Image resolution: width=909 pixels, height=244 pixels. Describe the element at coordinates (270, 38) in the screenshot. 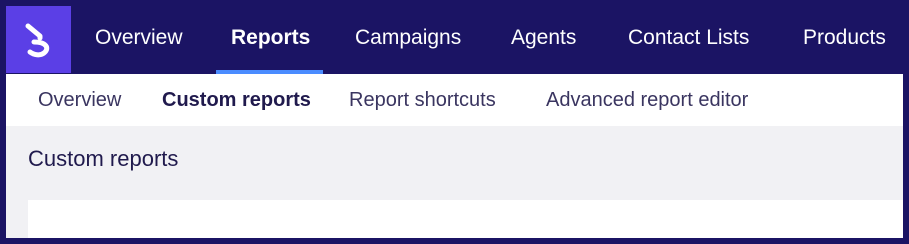

I see `top-nav-reports: Reports` at that location.